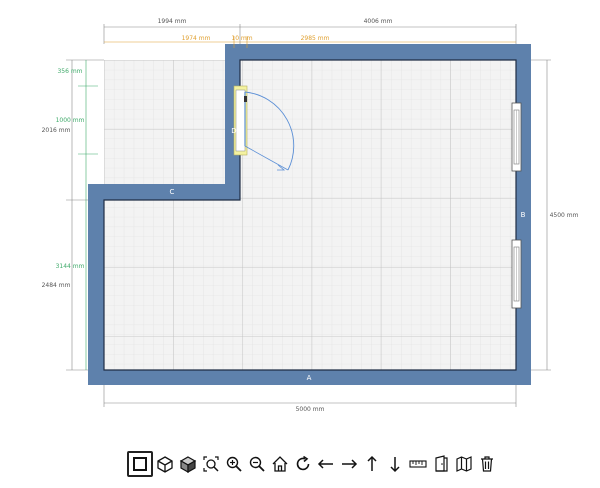  I want to click on zoom-in-button, so click(234, 464).